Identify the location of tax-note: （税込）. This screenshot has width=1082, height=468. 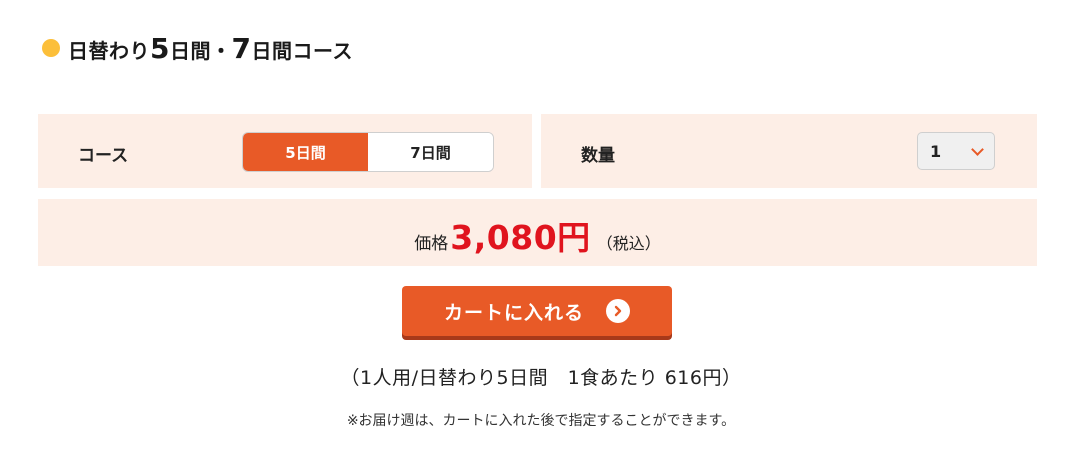
(628, 243).